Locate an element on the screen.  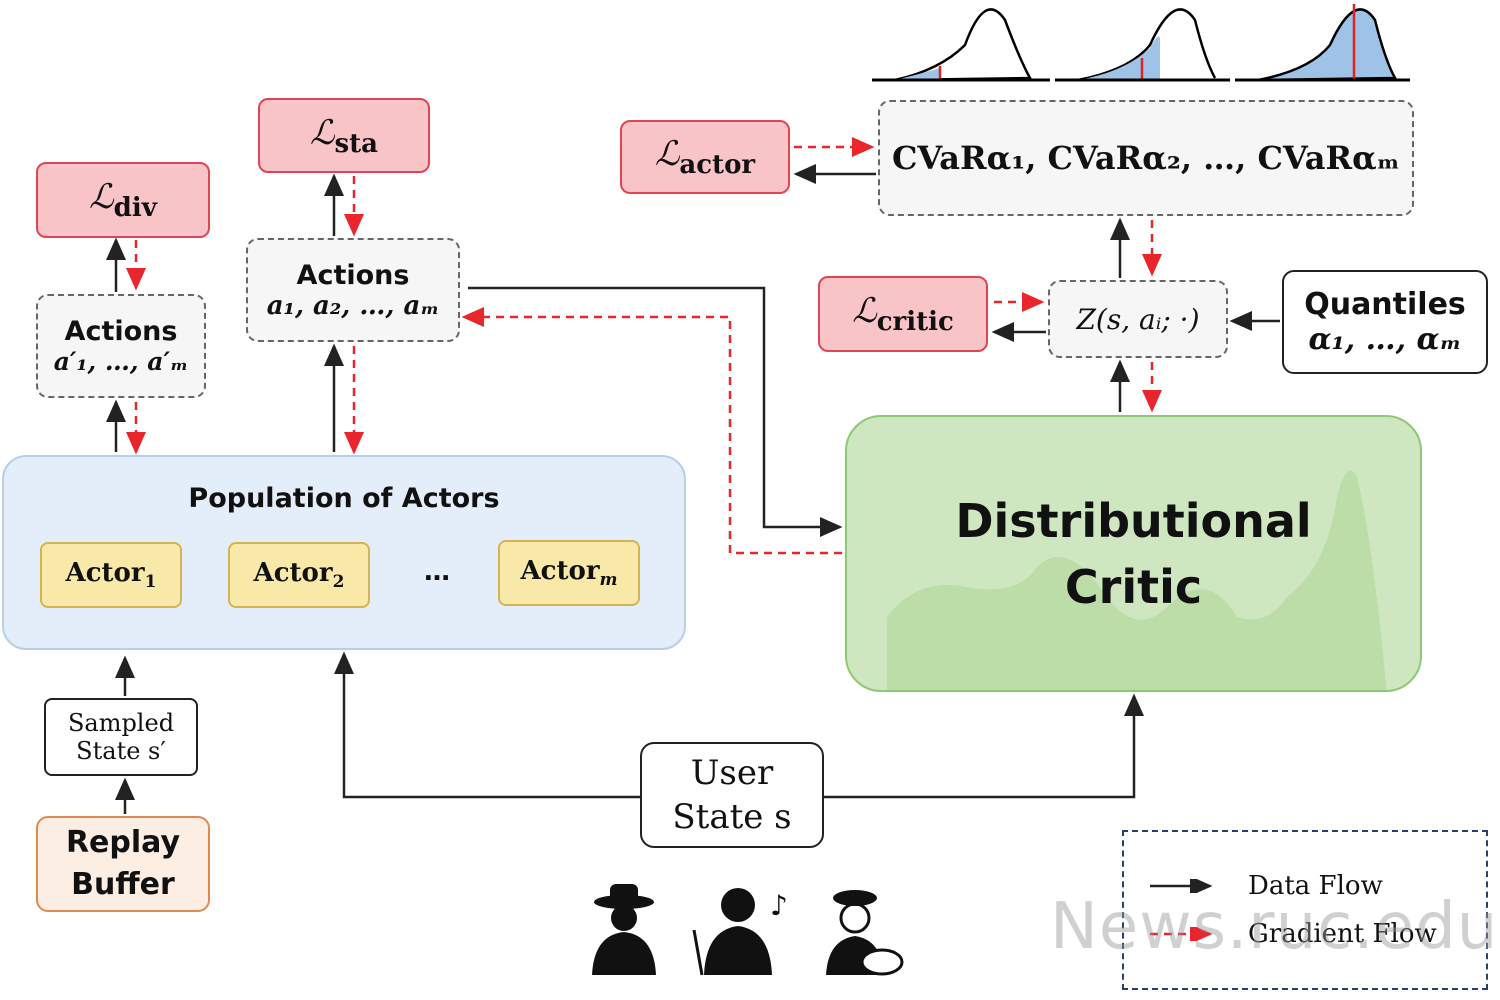
critic-title-line2: Critic is located at coordinates (1133, 586).